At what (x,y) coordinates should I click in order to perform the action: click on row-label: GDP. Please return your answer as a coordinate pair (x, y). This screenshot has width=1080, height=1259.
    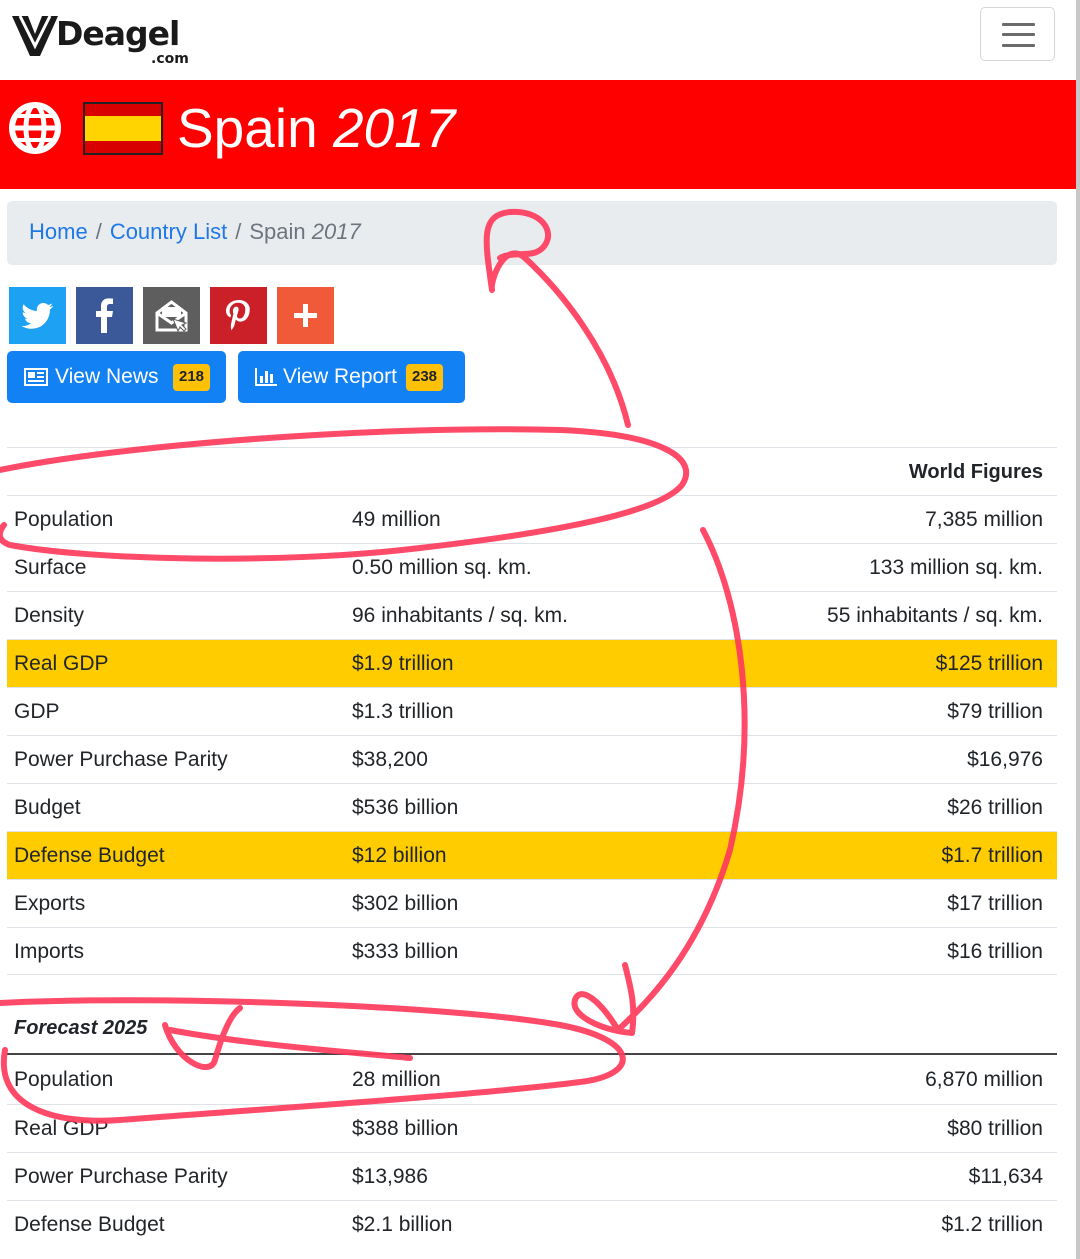
    Looking at the image, I should click on (37, 711).